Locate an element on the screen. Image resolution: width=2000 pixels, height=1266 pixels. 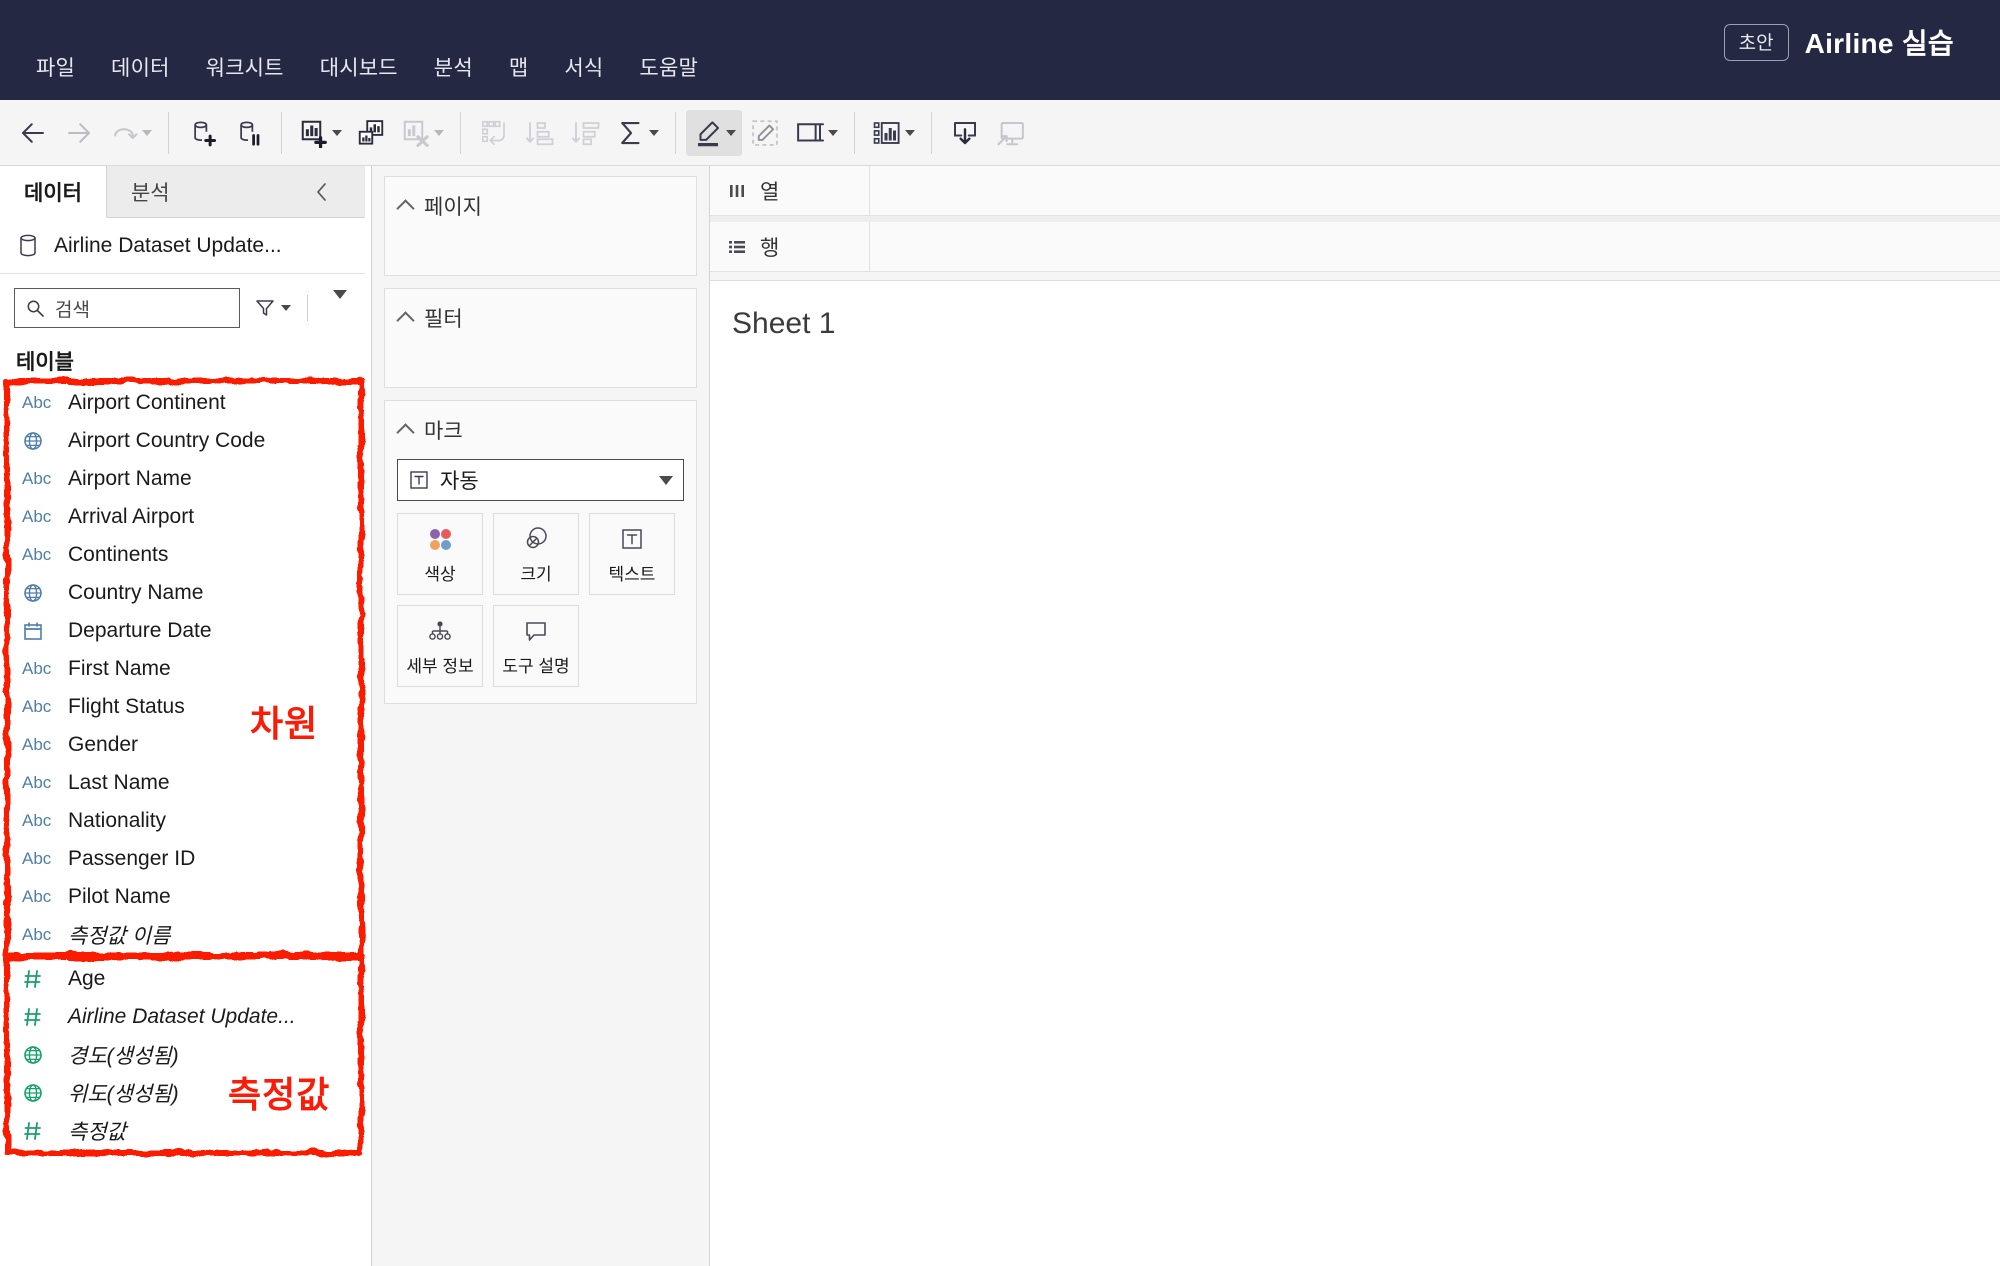
new-data-source-button is located at coordinates (202, 133).